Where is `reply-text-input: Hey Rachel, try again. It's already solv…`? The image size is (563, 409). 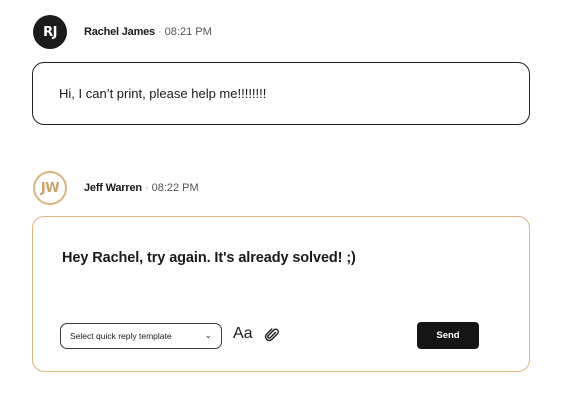 reply-text-input: Hey Rachel, try again. It's already solv… is located at coordinates (209, 258).